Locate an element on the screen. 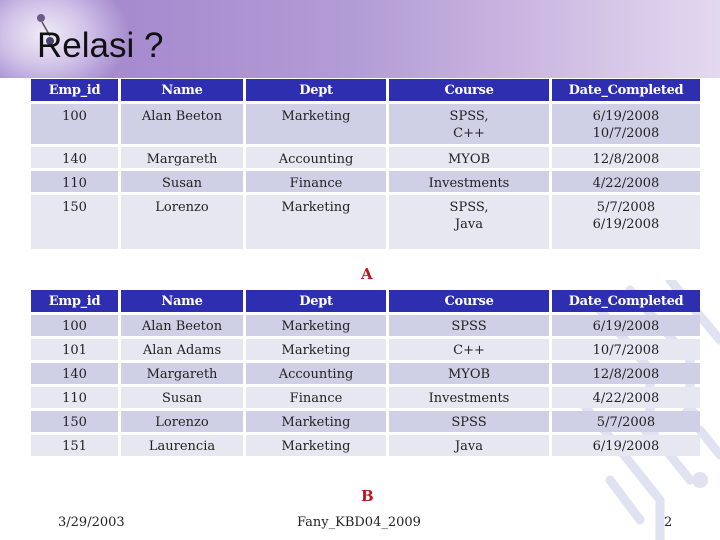  title-band: Relasi ? is located at coordinates (360, 39).